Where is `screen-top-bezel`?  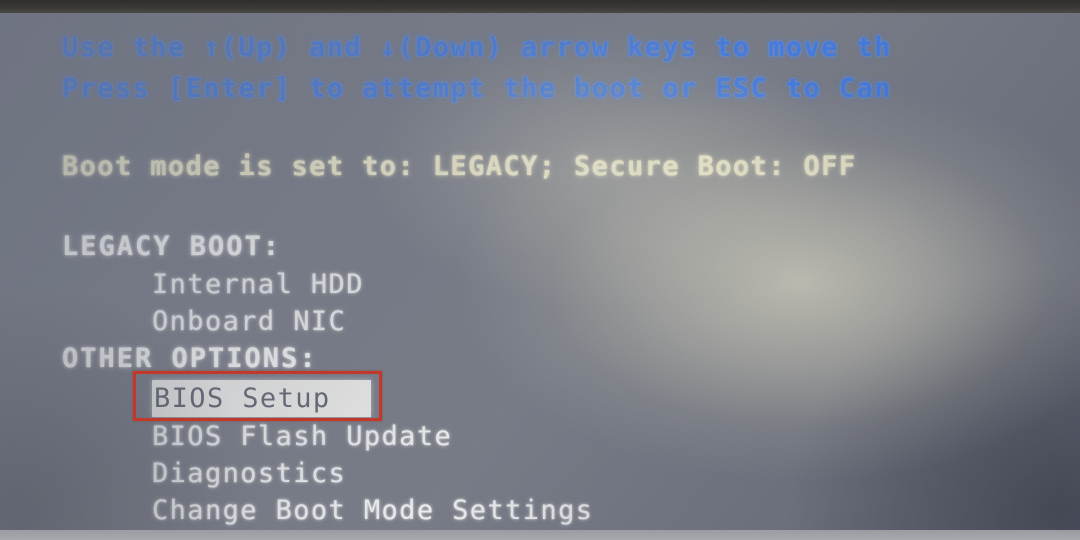
screen-top-bezel is located at coordinates (540, 6).